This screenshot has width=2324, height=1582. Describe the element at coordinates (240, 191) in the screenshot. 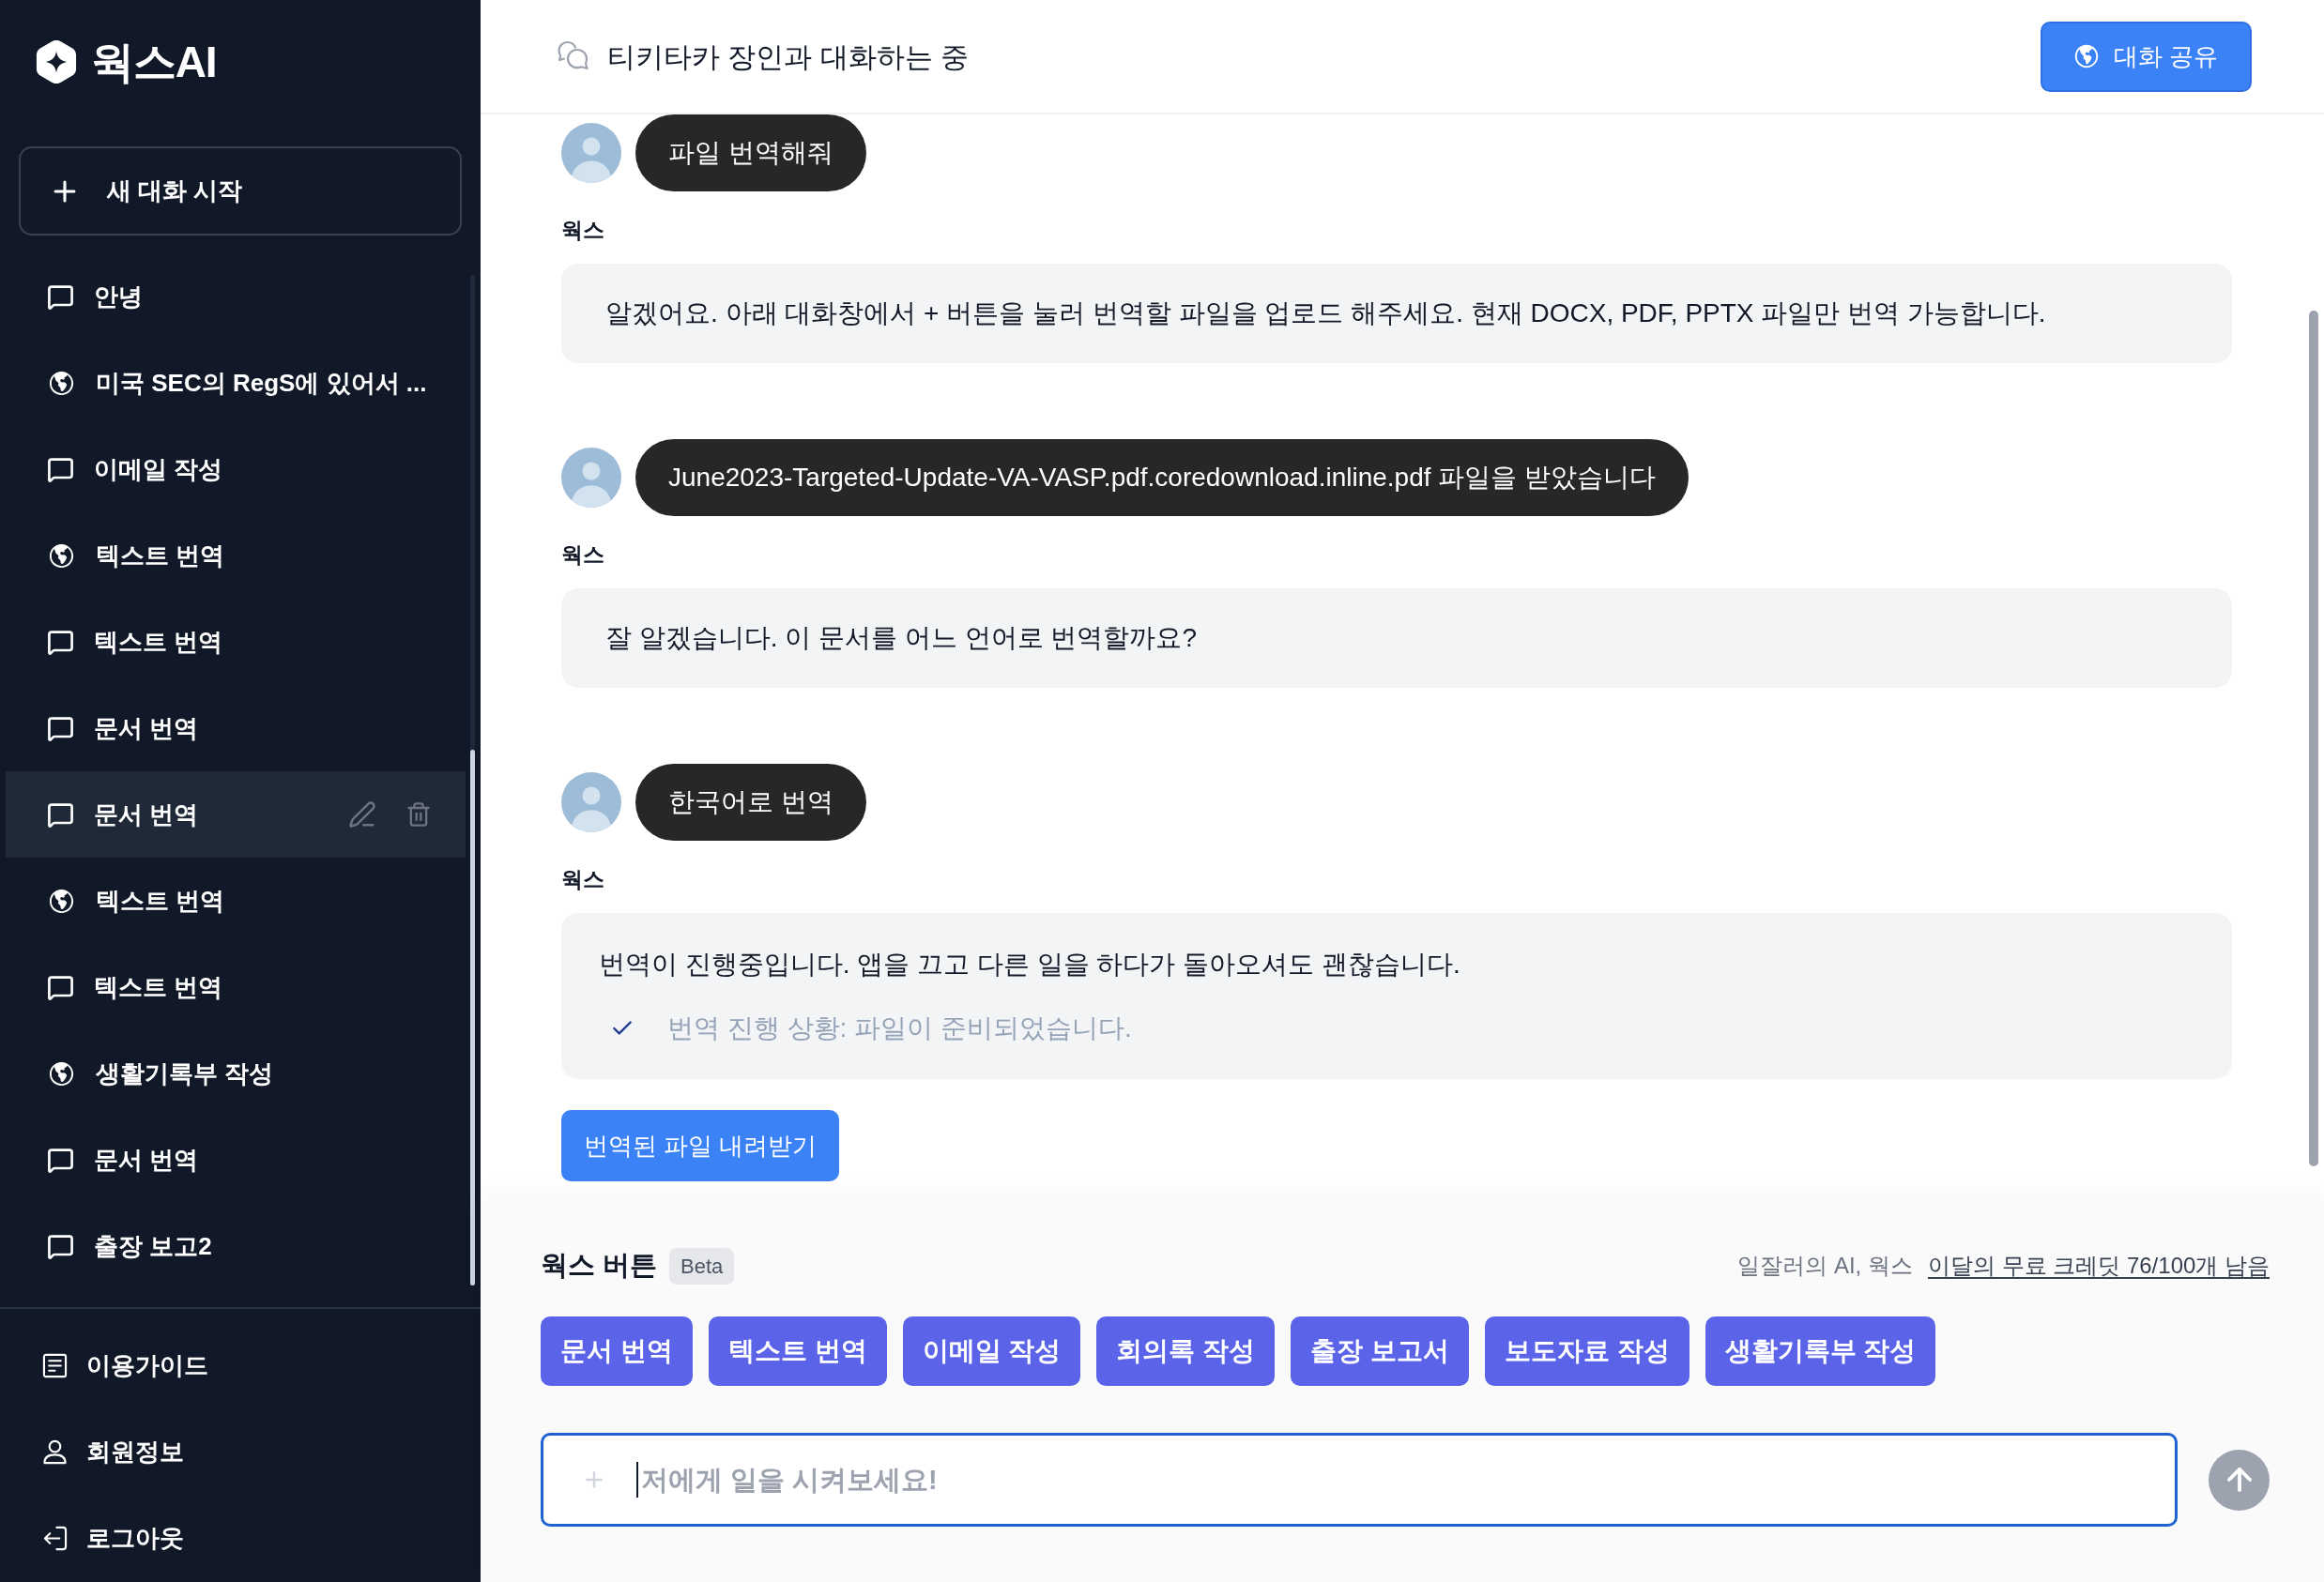

I see `new-chat-button: 새 대화 시작` at that location.